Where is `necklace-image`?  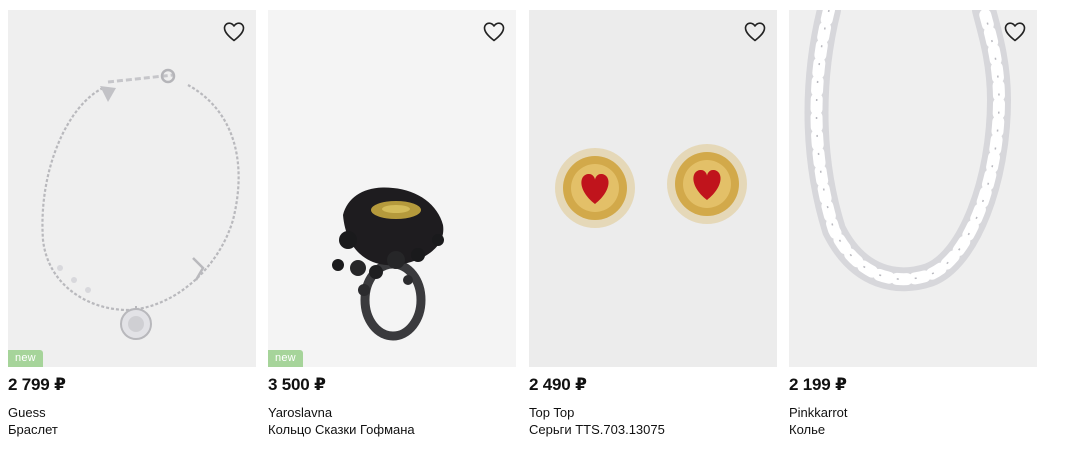
necklace-image is located at coordinates (908, 151).